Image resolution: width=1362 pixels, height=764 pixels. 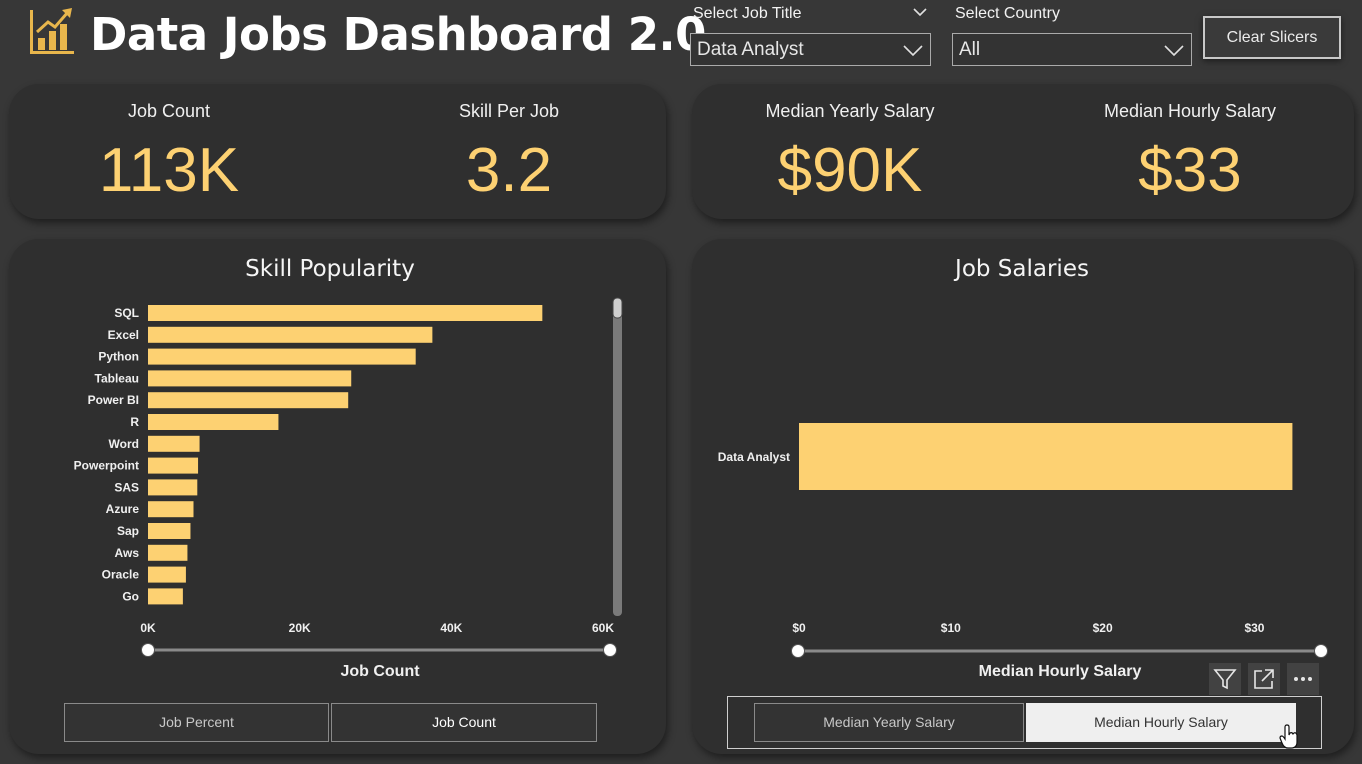 I want to click on focus-mode-icon, so click(x=1264, y=679).